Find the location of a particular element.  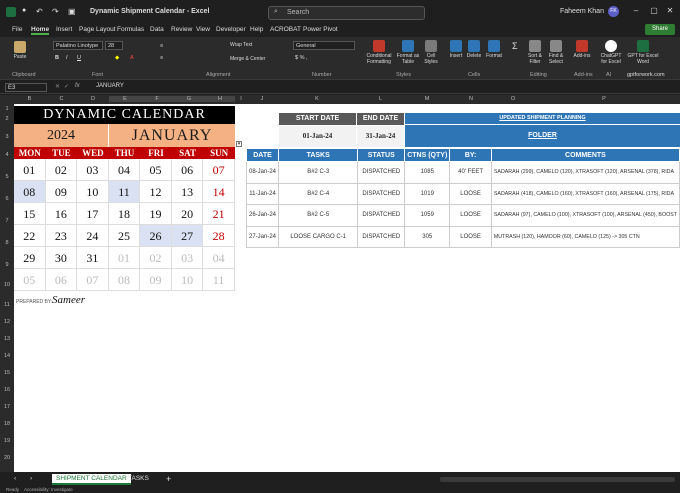

underline-icon: U is located at coordinates (79, 58).